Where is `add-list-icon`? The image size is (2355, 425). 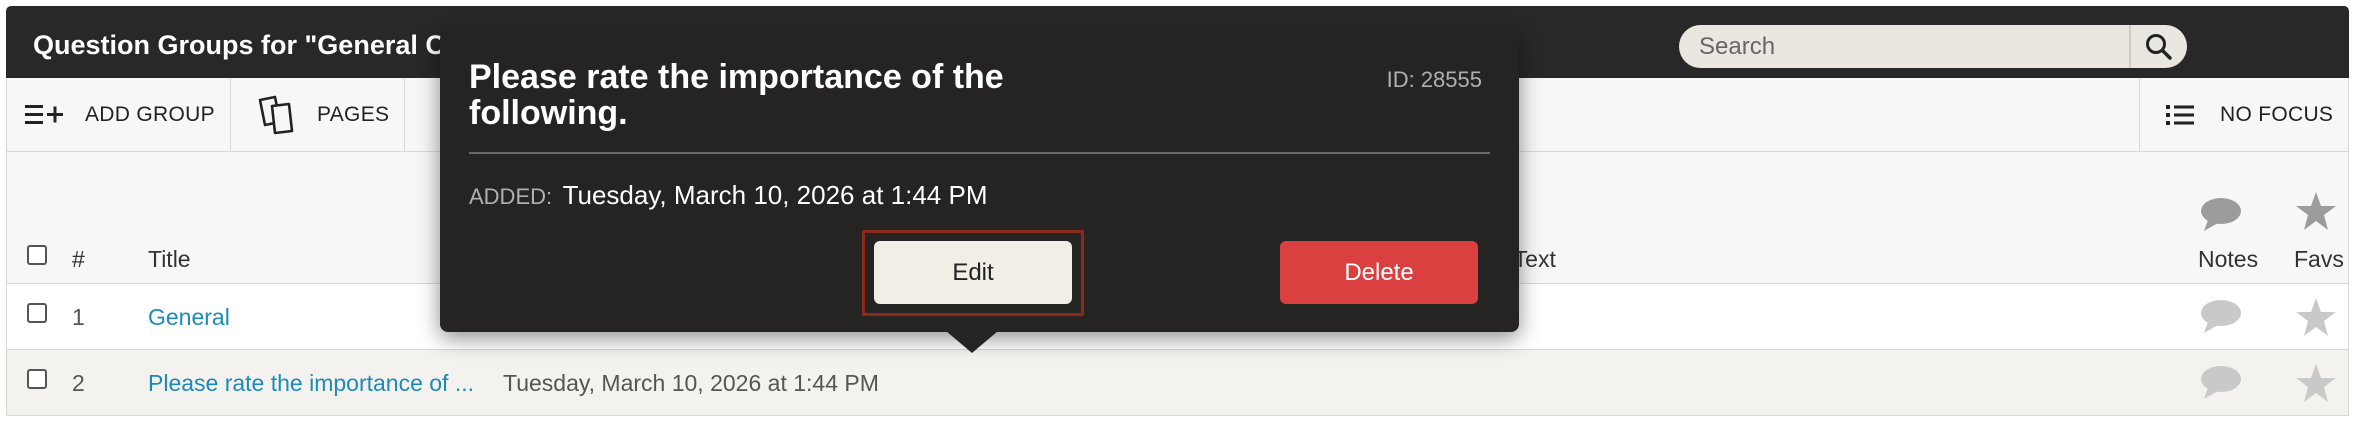
add-list-icon is located at coordinates (44, 114).